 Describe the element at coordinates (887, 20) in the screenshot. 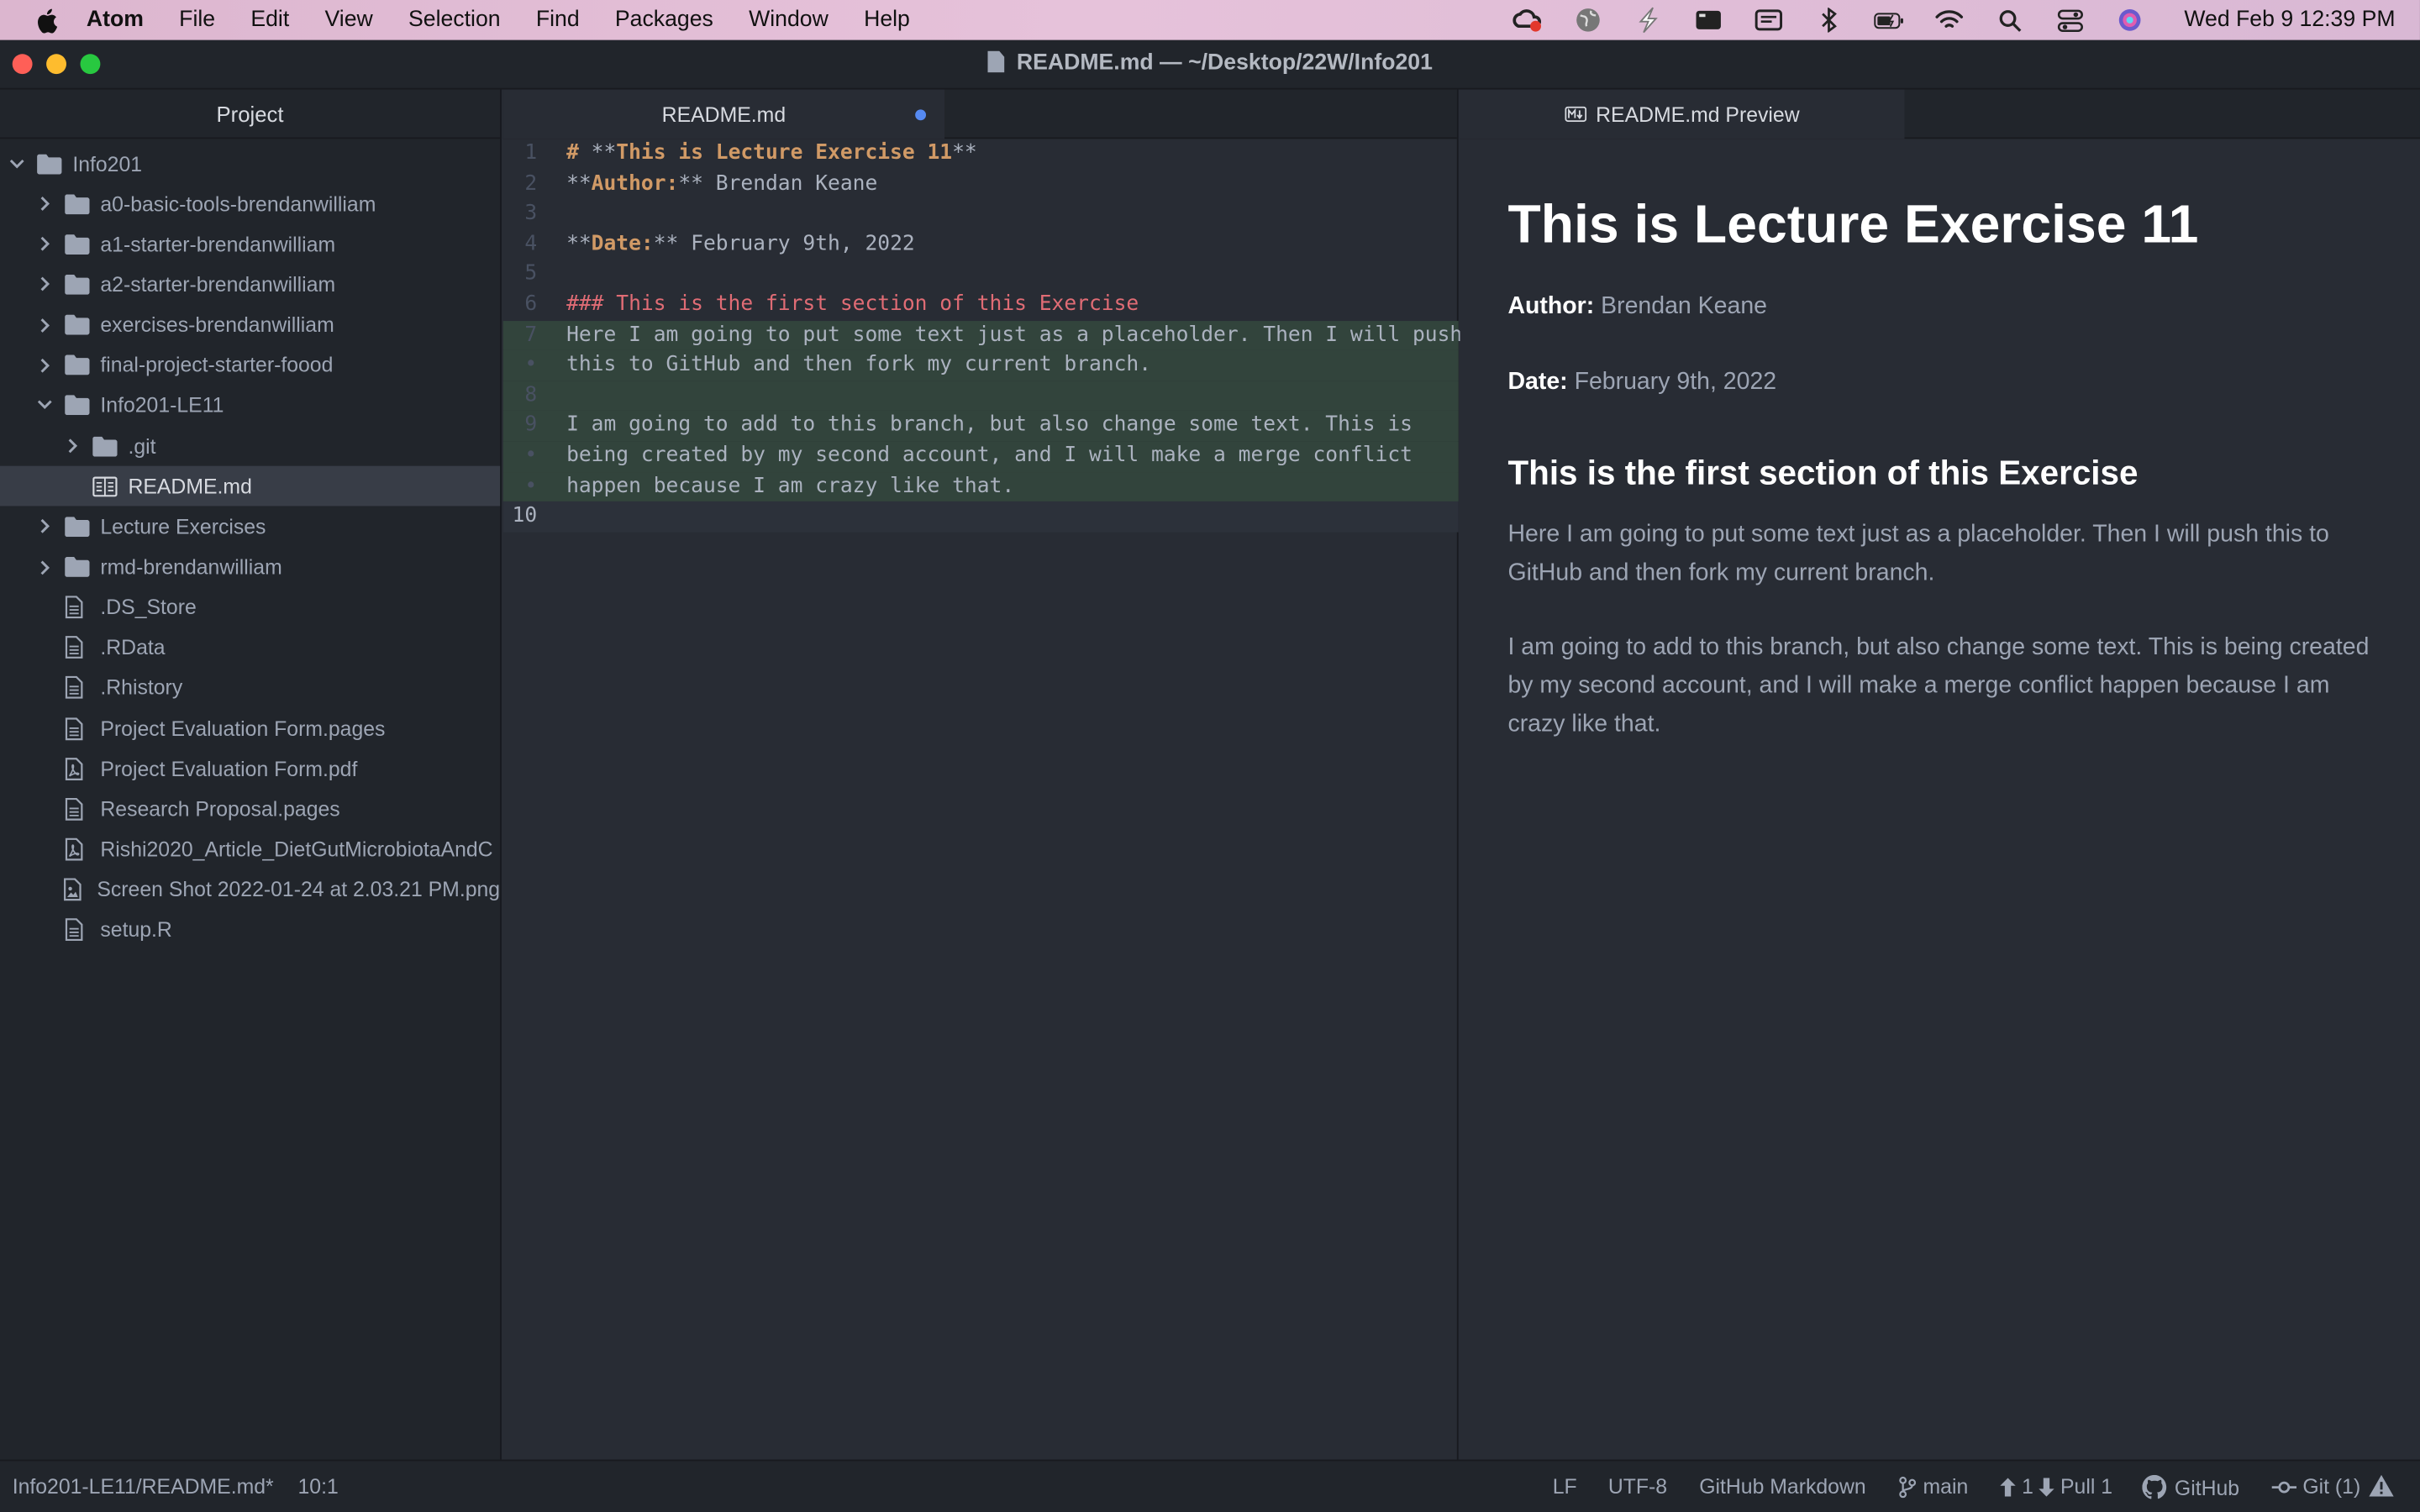

I see `menu-help: Help` at that location.